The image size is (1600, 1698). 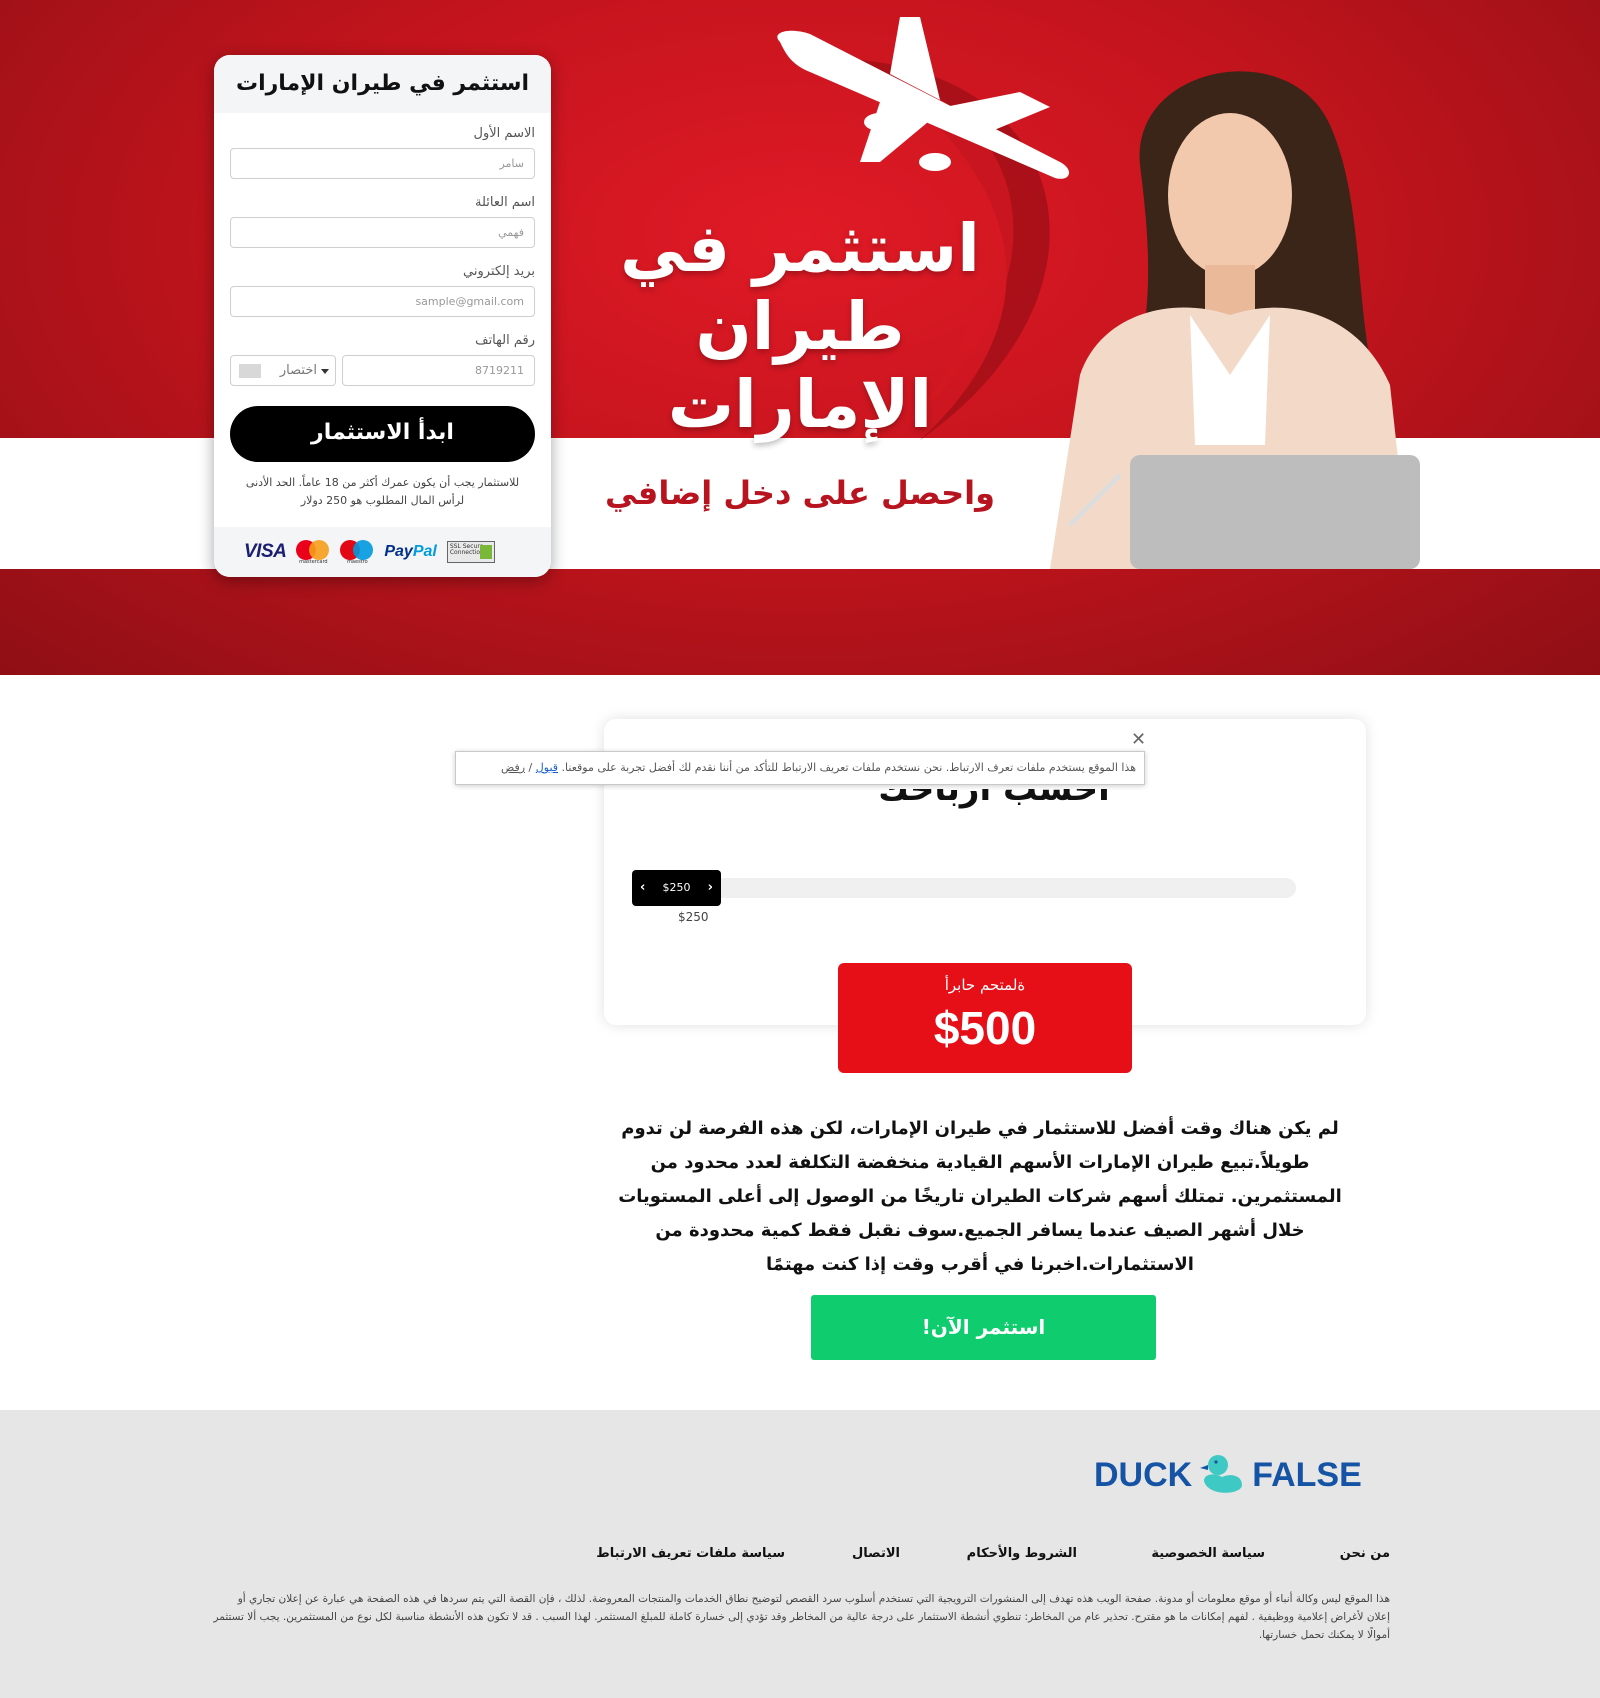 I want to click on hero-title: استثمر في طيران الإمارات, so click(x=800, y=326).